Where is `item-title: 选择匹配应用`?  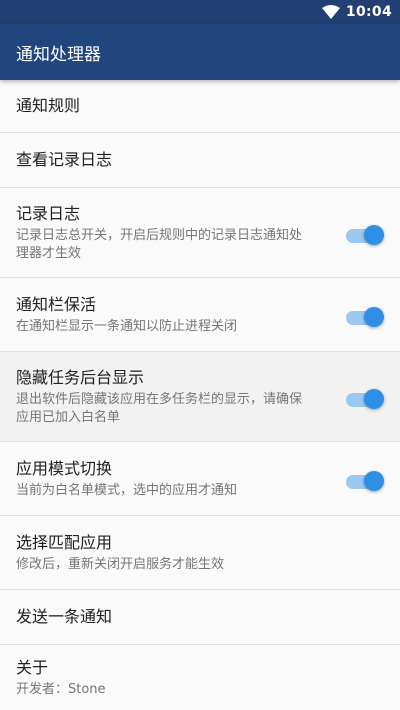
item-title: 选择匹配应用 is located at coordinates (64, 542).